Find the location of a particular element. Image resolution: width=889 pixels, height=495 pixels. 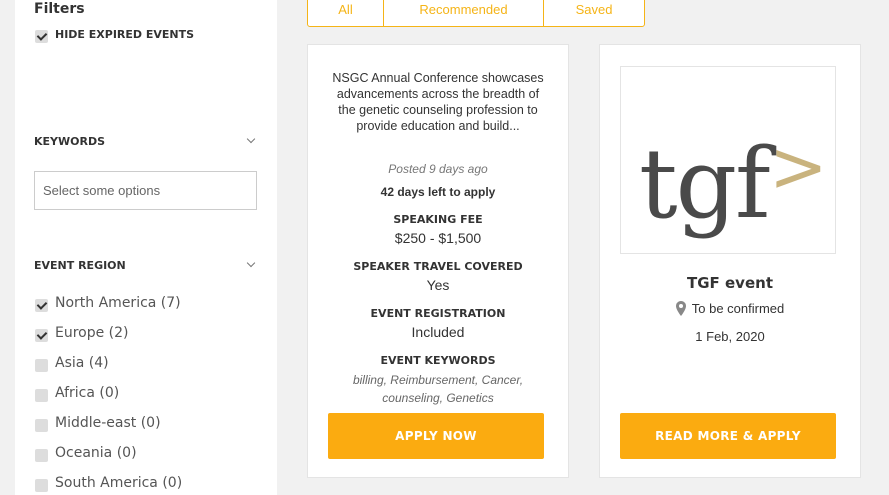

svg-text: tgf is located at coordinates (708, 184).